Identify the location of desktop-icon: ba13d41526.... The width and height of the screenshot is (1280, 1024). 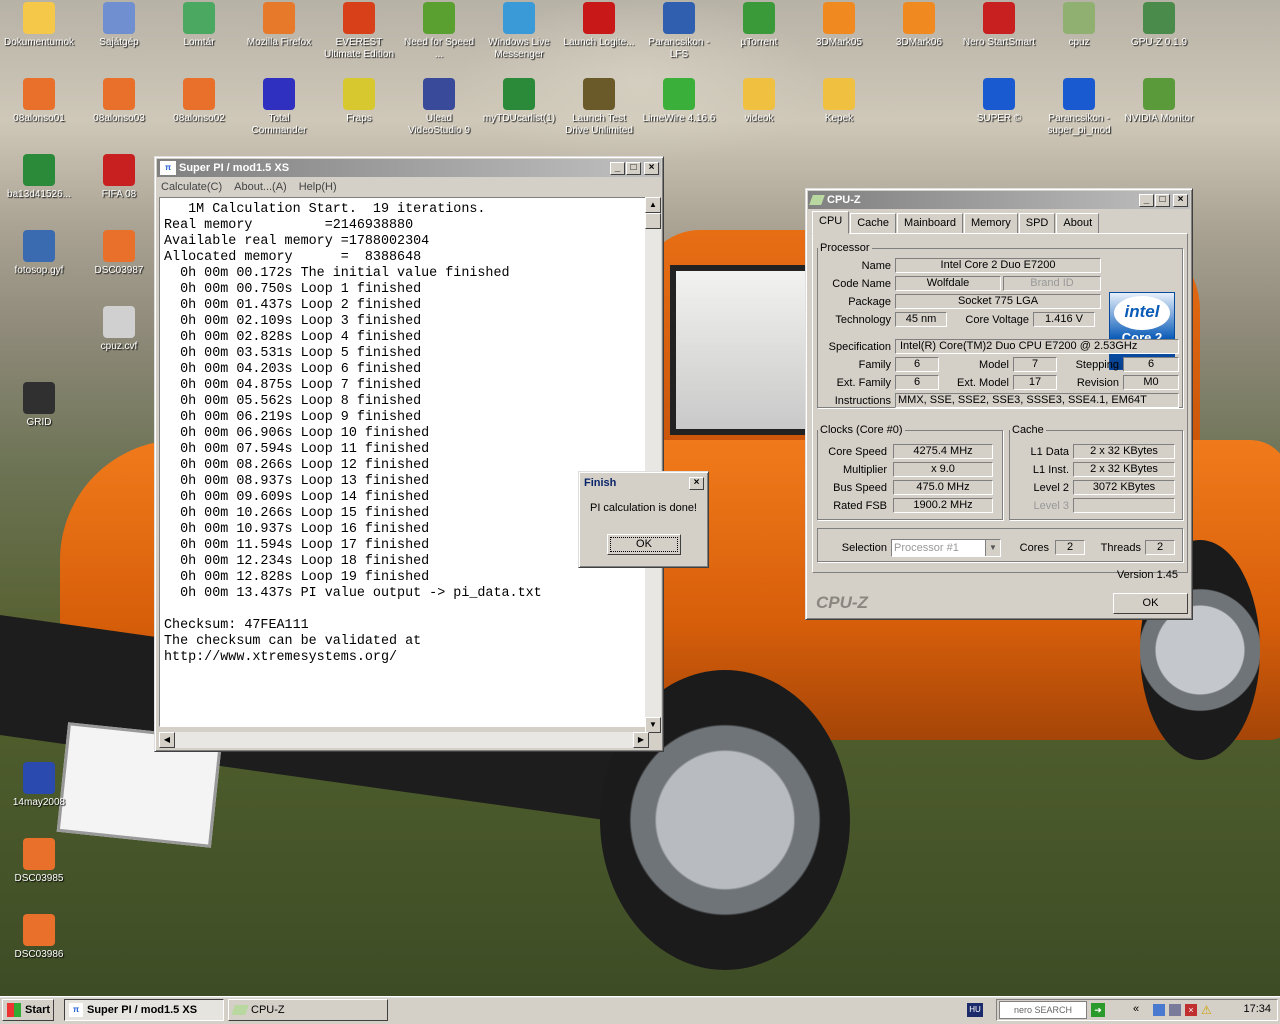
(39, 177).